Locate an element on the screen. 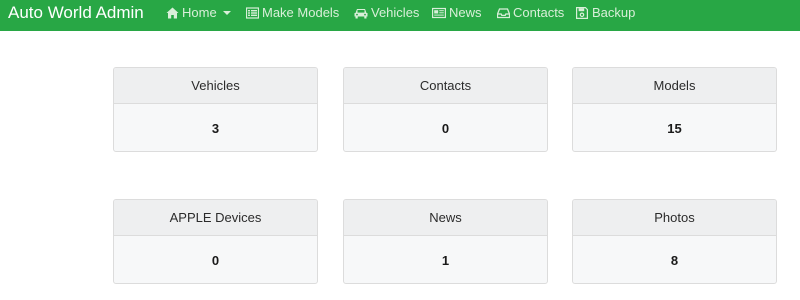 The height and width of the screenshot is (300, 800). save-icon is located at coordinates (582, 13).